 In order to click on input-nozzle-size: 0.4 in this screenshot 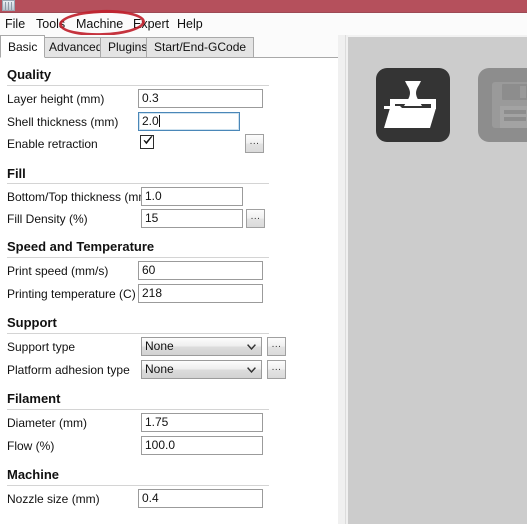, I will do `click(200, 498)`.